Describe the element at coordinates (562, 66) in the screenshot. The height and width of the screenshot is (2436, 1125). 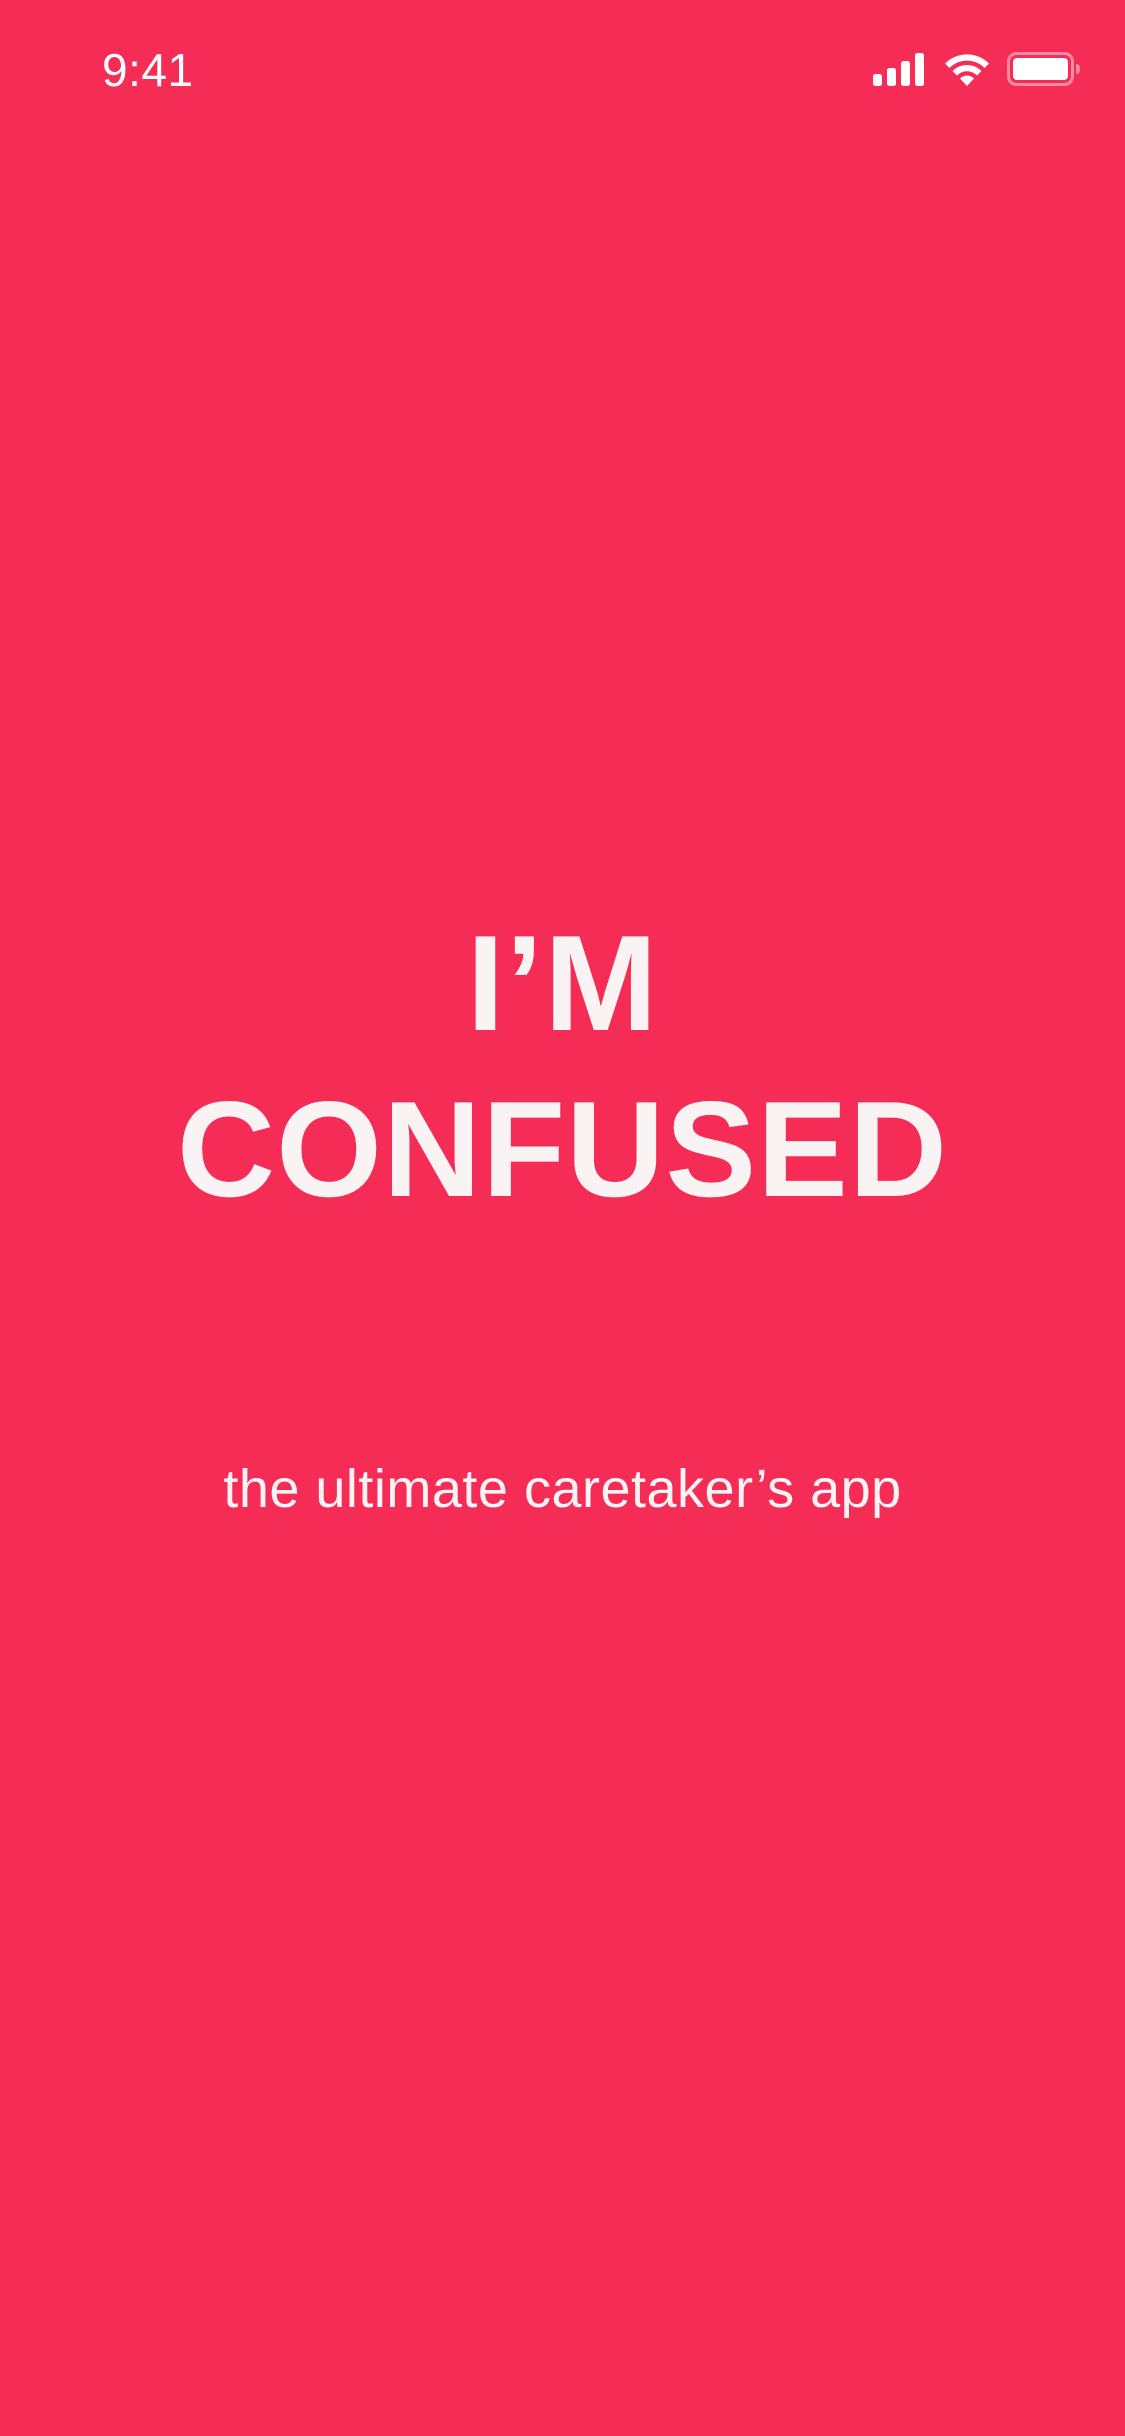
I see `status-bar: 9:41` at that location.